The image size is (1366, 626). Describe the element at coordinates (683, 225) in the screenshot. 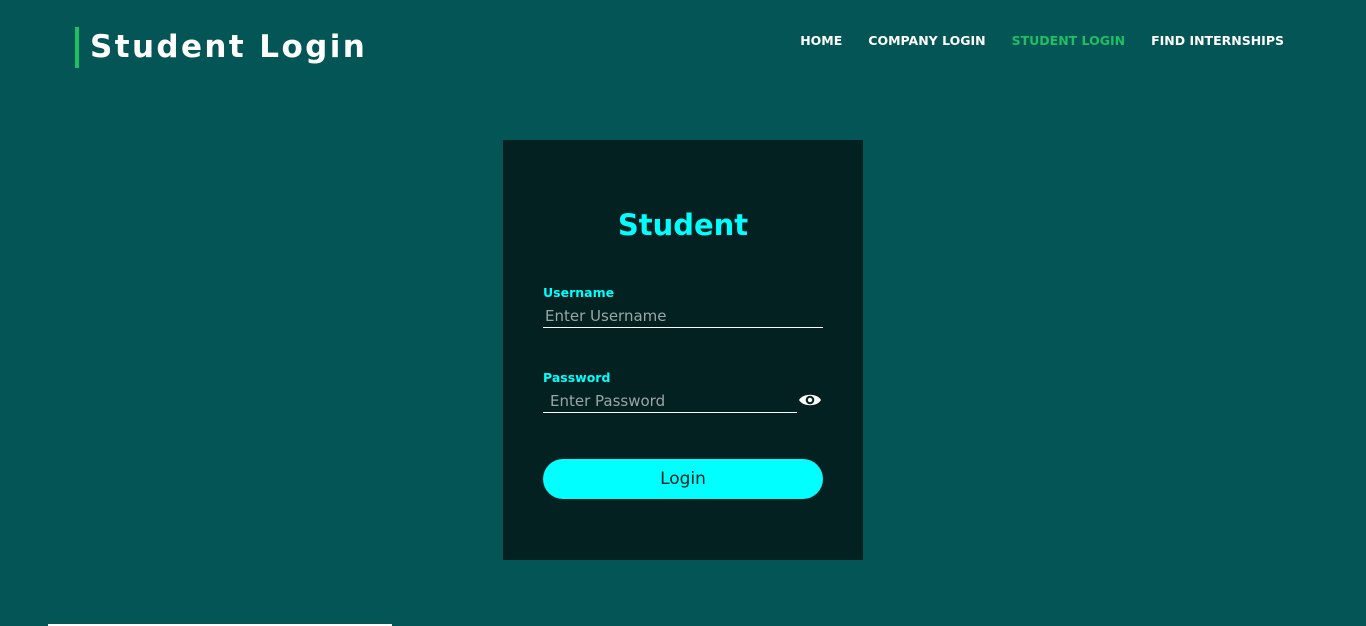

I see `login-card-title: Student` at that location.